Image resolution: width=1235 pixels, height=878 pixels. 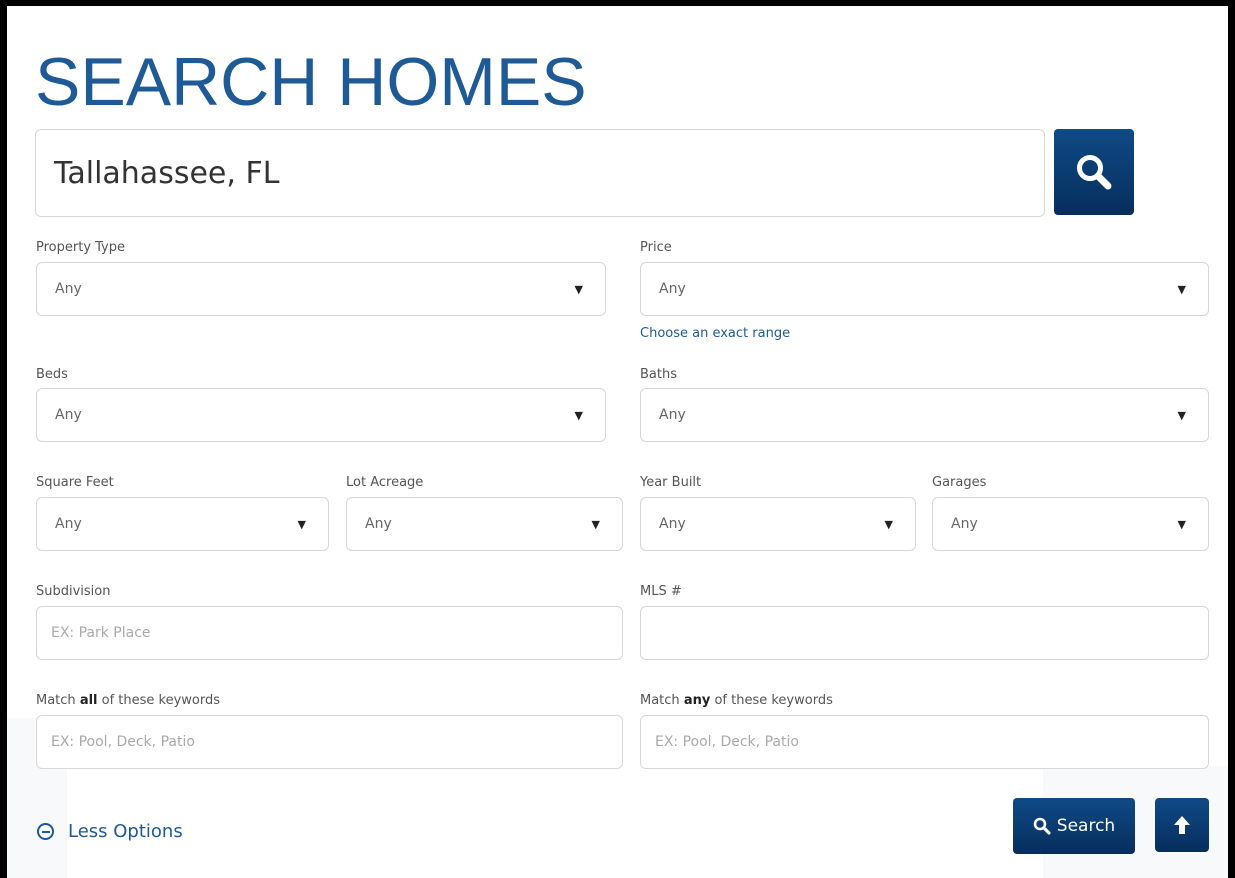 What do you see at coordinates (321, 415) in the screenshot?
I see `beds-select: Any ▼` at bounding box center [321, 415].